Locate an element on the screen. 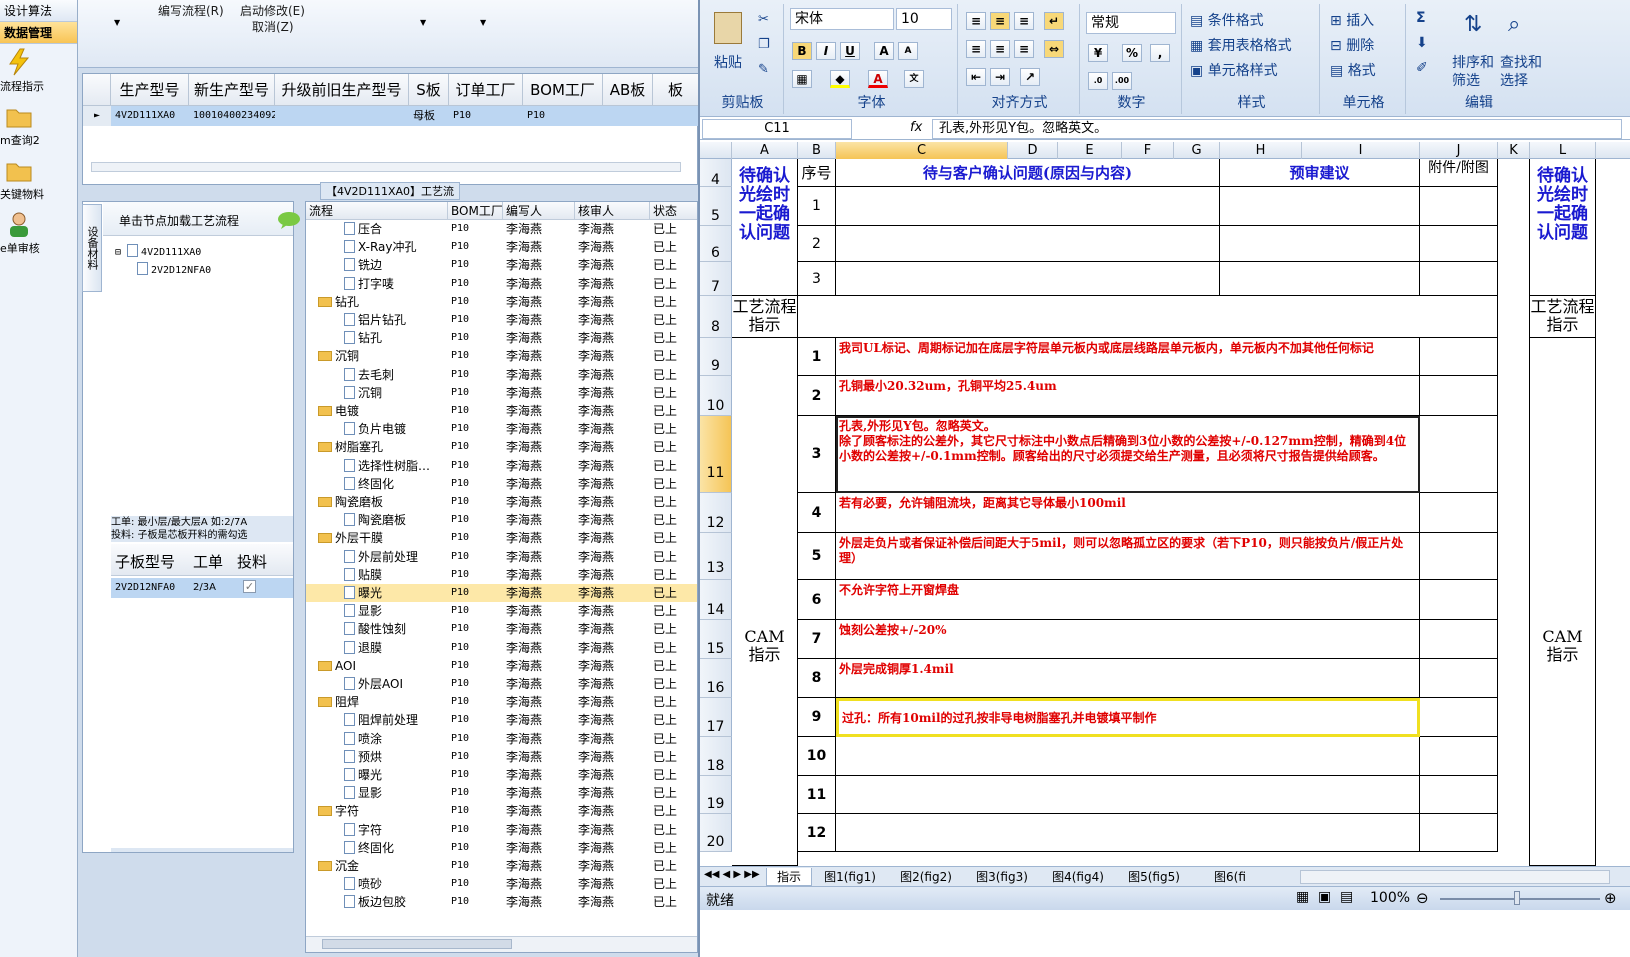 The width and height of the screenshot is (1630, 957). col-header-j: J is located at coordinates (1459, 150).